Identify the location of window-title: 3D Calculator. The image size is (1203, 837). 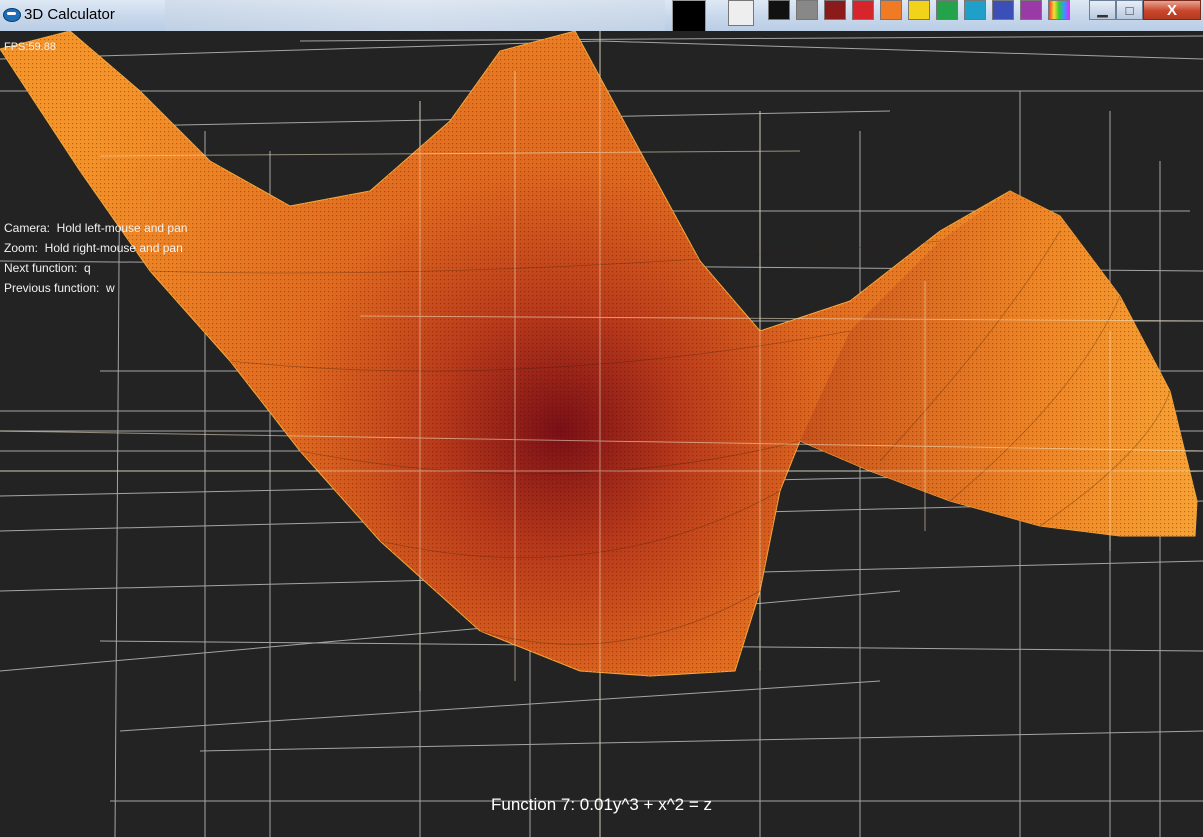
(69, 14).